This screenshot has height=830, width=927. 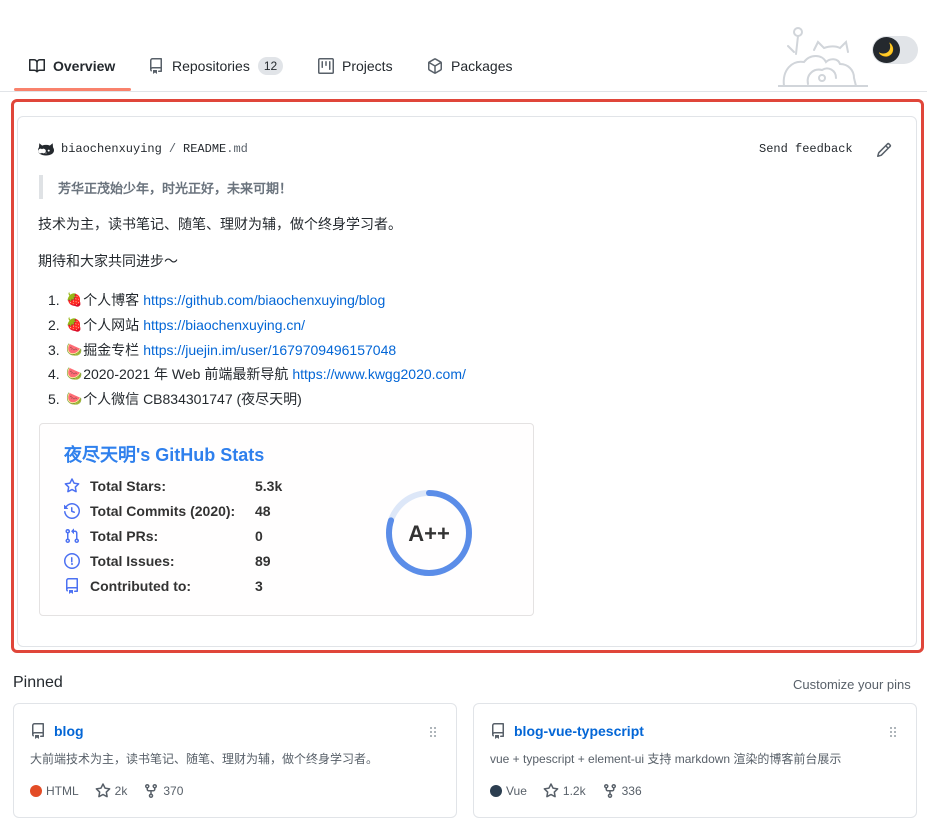 What do you see at coordinates (564, 791) in the screenshot?
I see `repo-stars: 1.2k` at bounding box center [564, 791].